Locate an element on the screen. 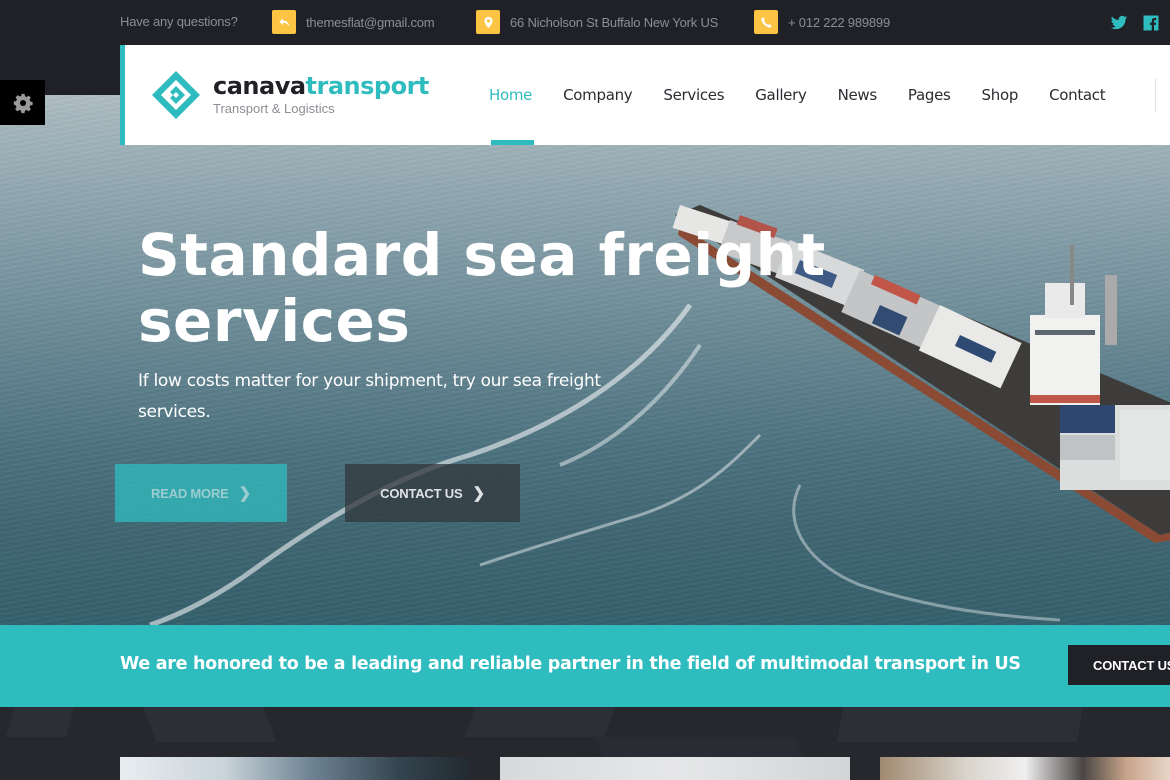 The height and width of the screenshot is (780, 1170). nav-item-shop: Shop is located at coordinates (1000, 95).